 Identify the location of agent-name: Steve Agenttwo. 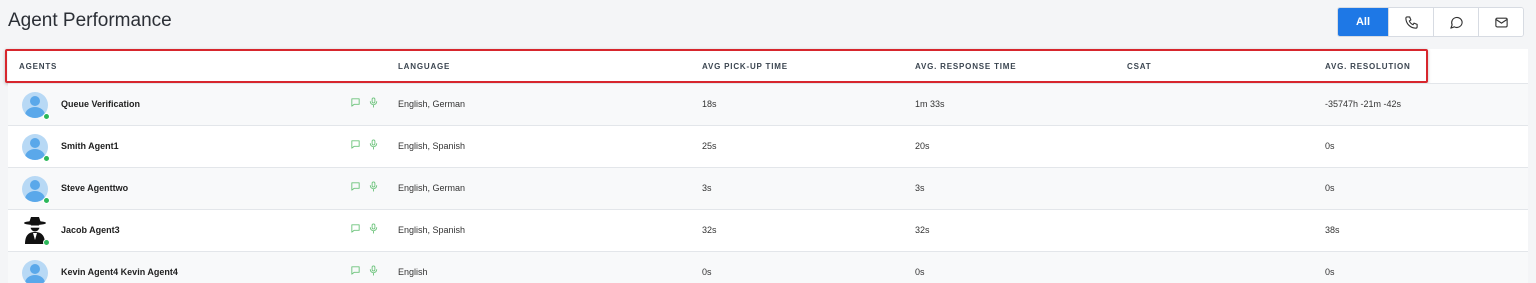
(94, 188).